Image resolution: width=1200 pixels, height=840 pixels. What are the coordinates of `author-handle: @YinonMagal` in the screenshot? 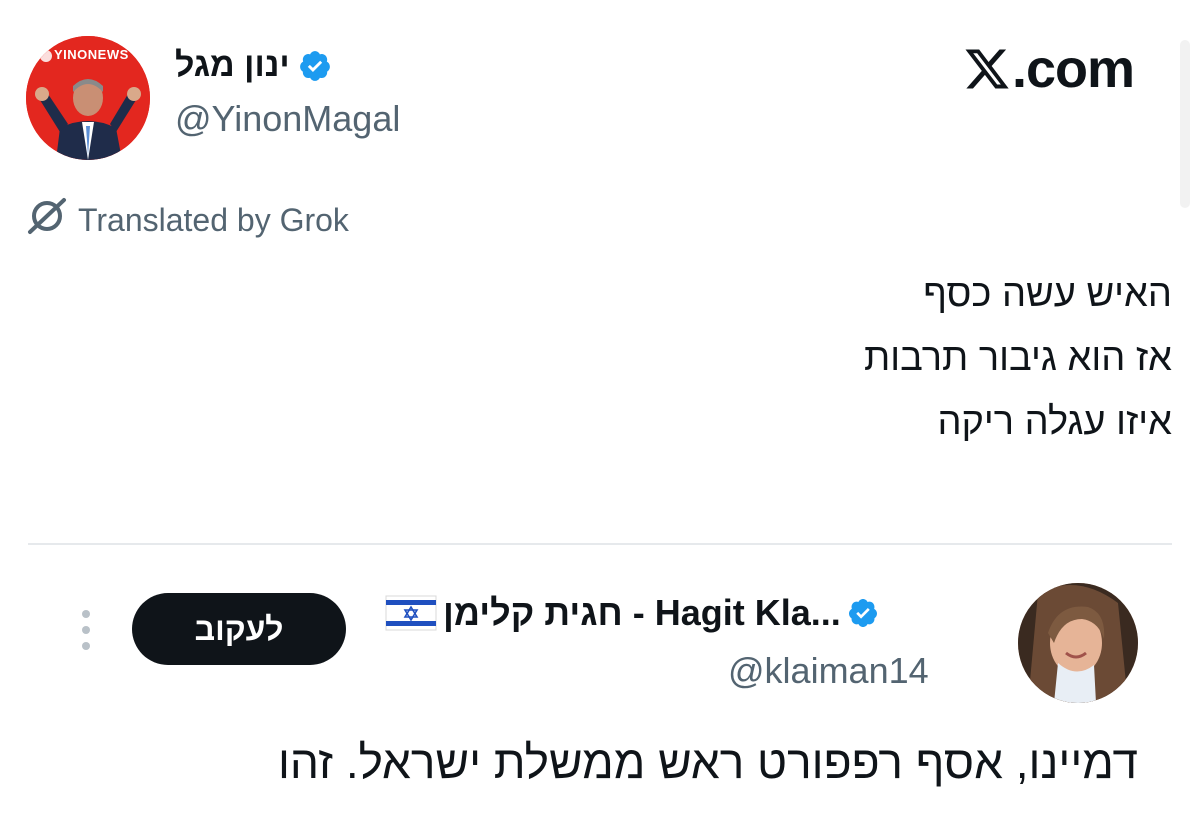 It's located at (287, 119).